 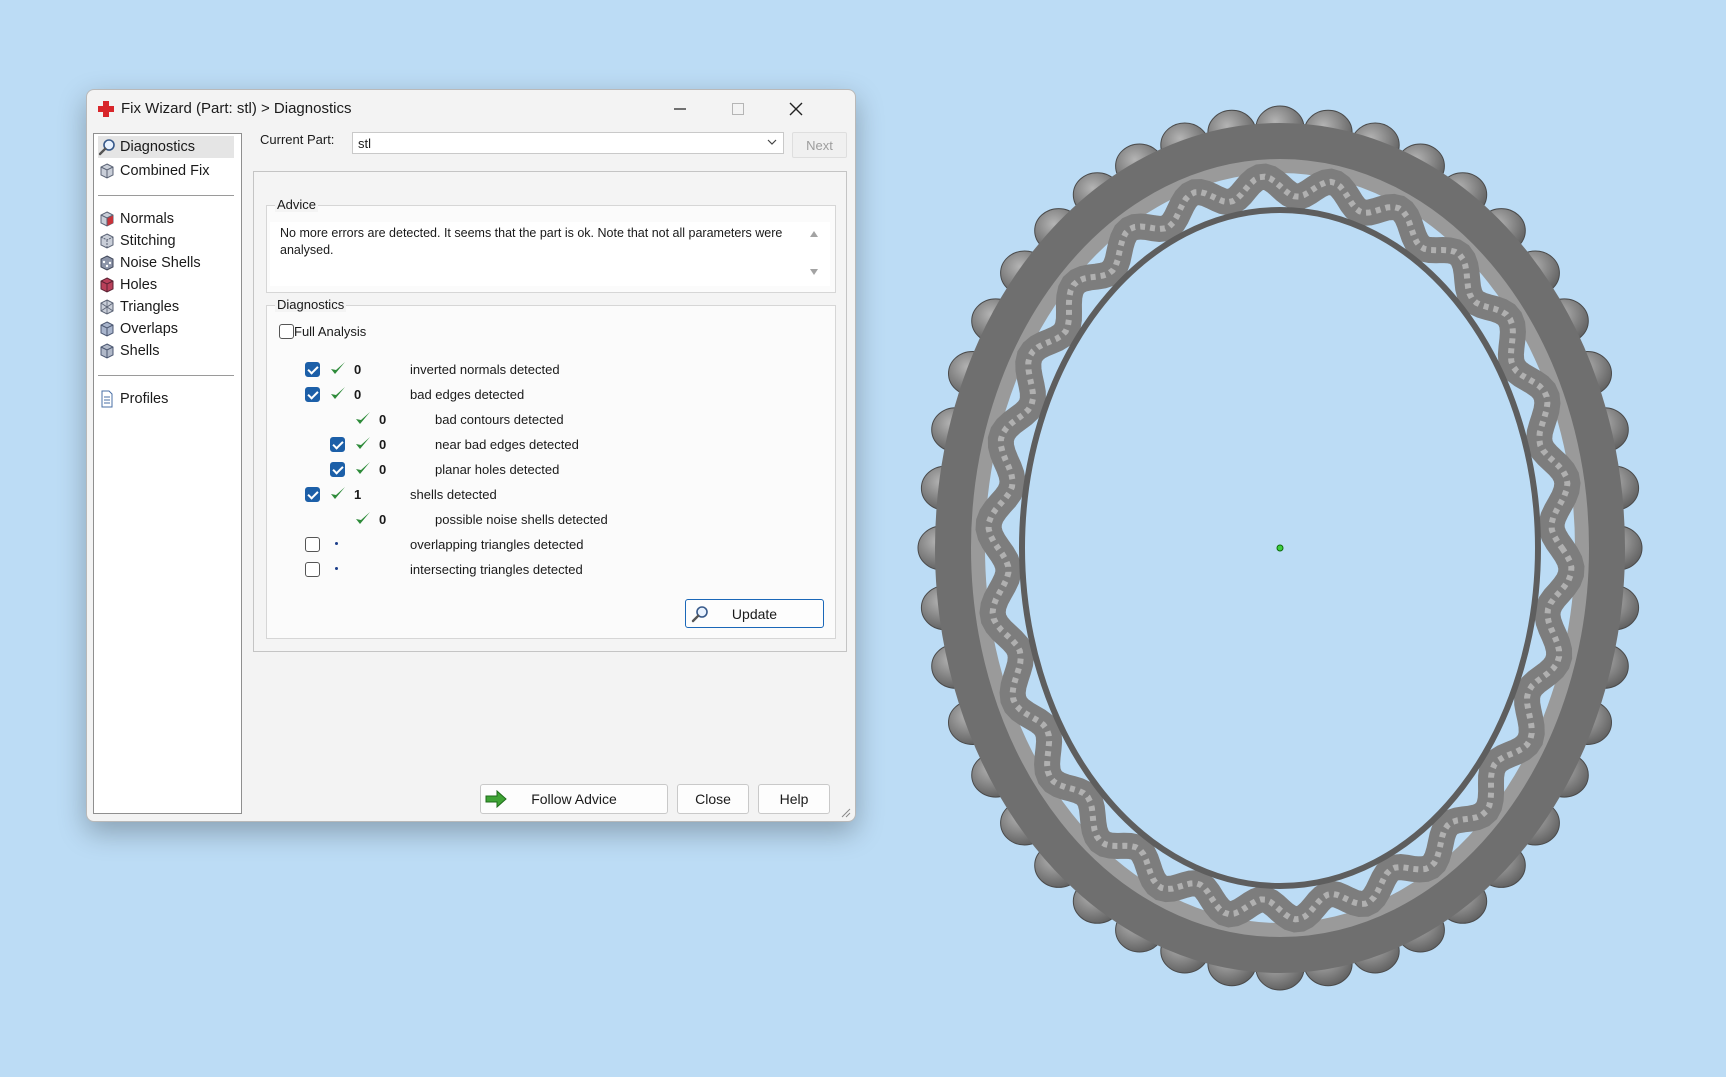 I want to click on cube-holes-icon, so click(x=107, y=285).